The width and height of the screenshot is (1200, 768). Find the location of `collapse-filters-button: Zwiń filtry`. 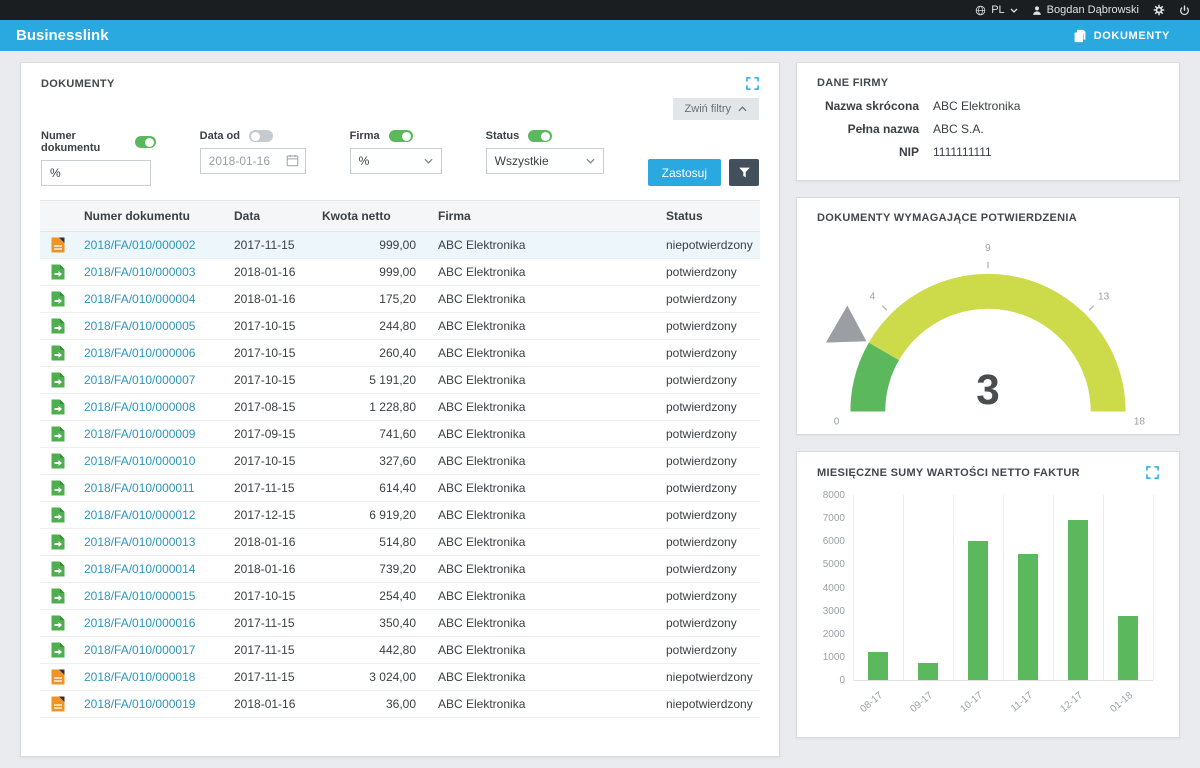

collapse-filters-button: Zwiń filtry is located at coordinates (715, 109).